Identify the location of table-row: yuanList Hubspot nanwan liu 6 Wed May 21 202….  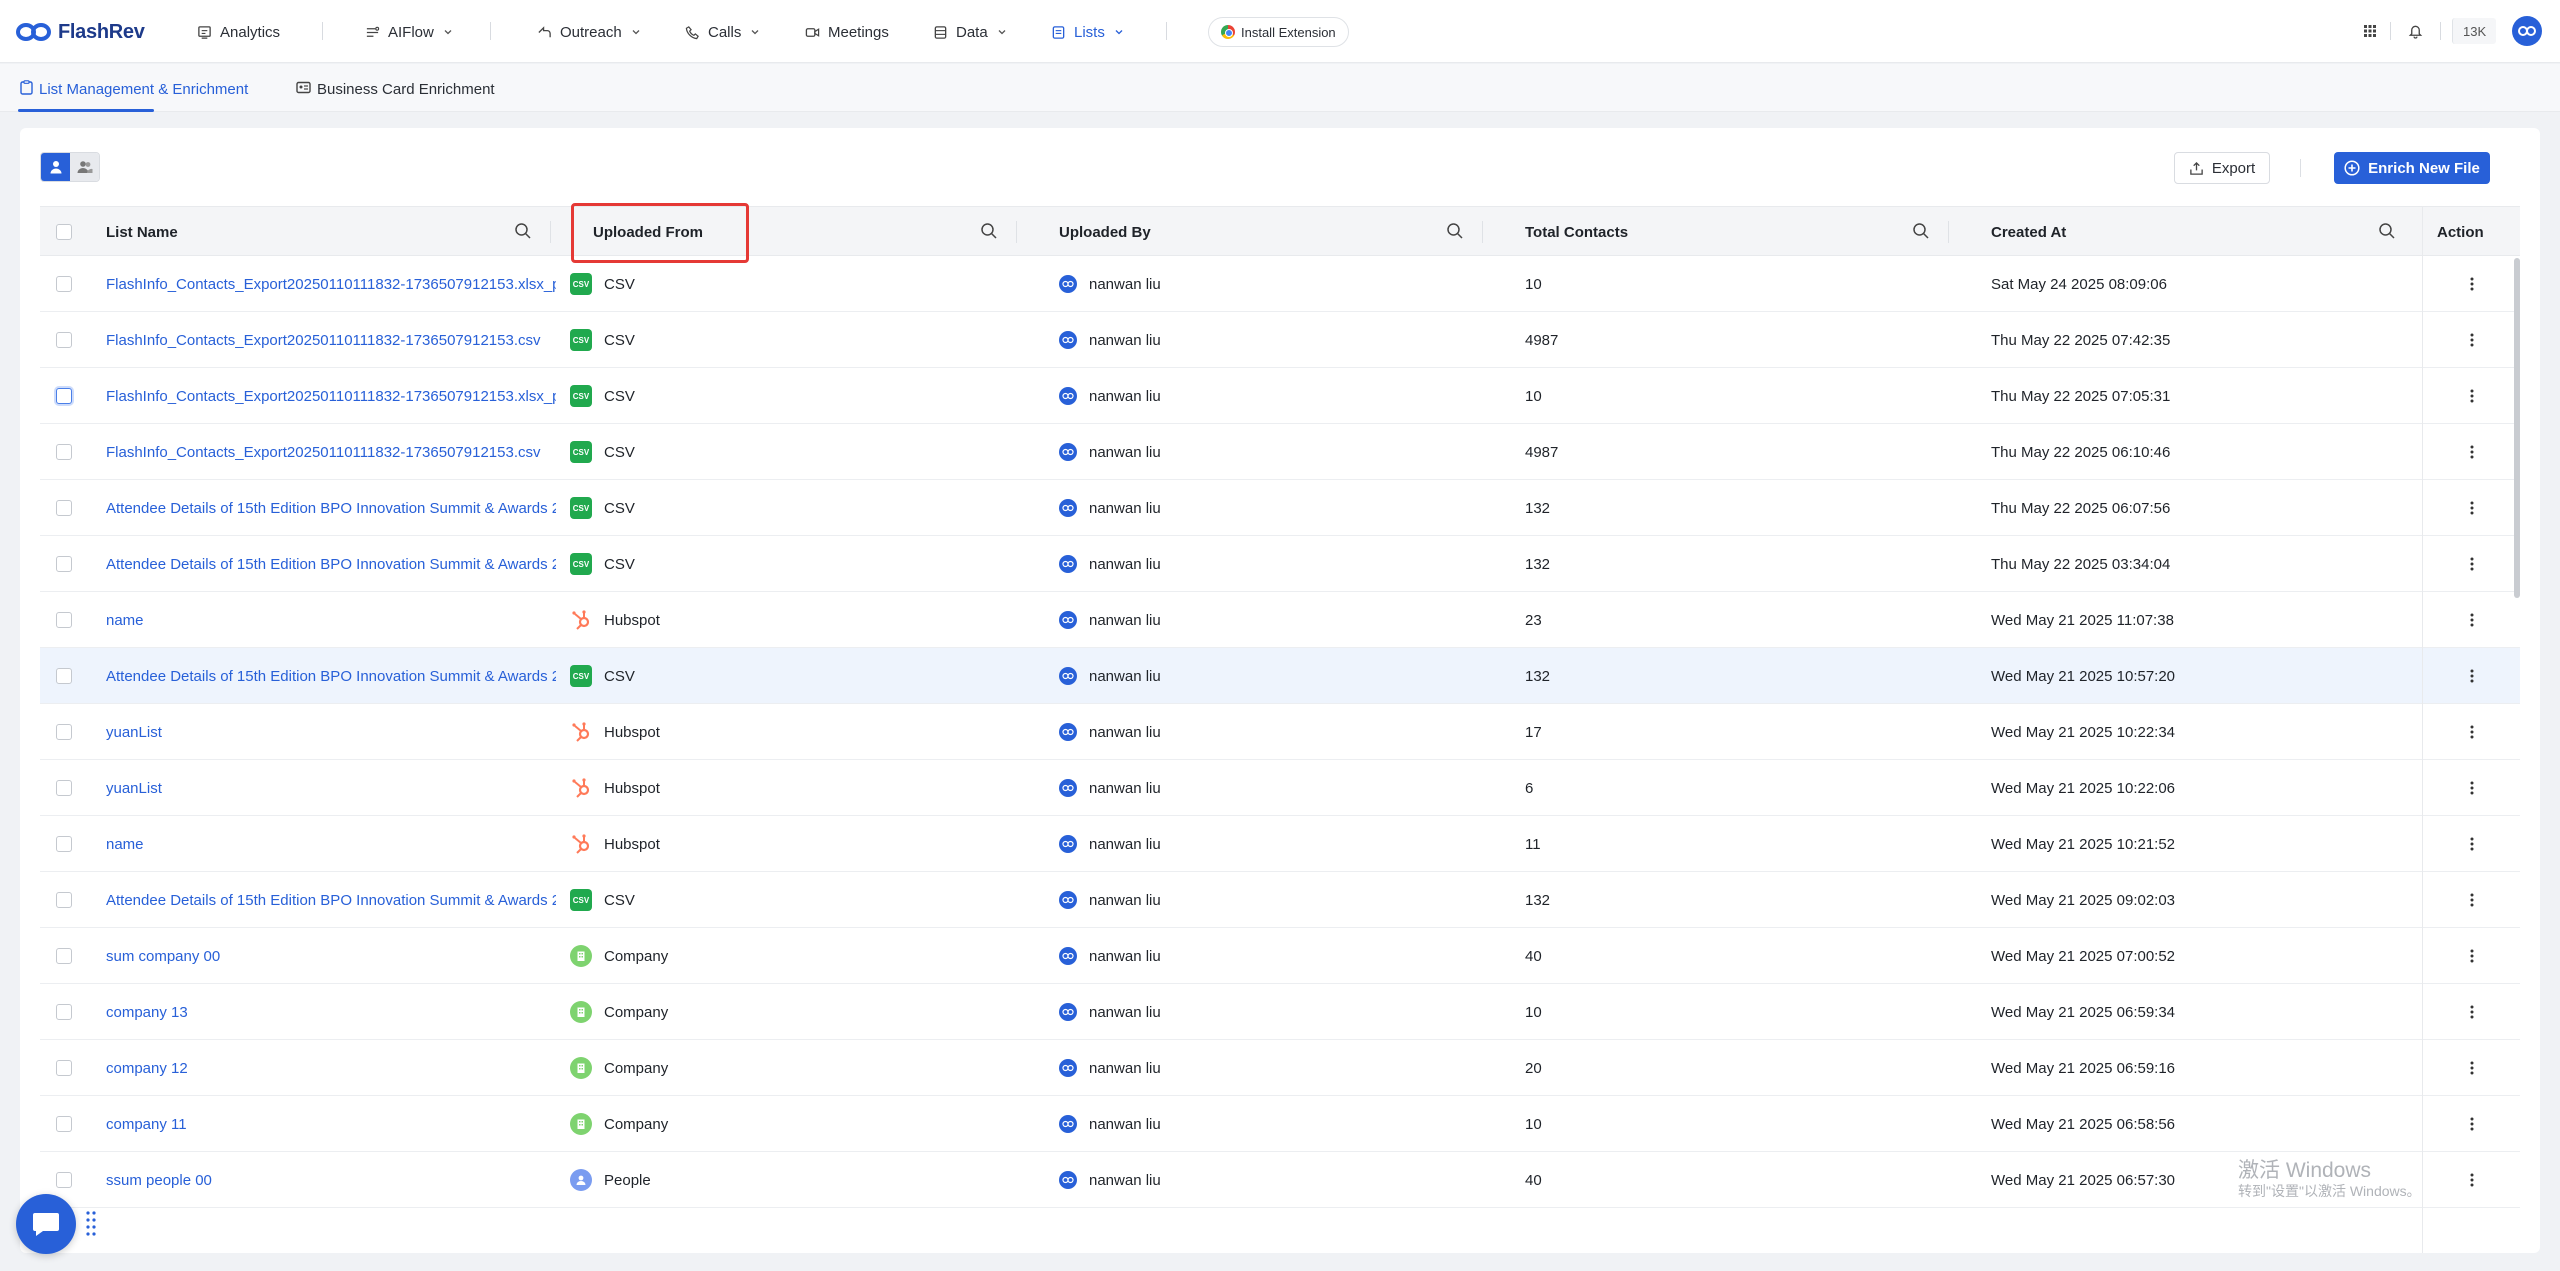
(1280, 788).